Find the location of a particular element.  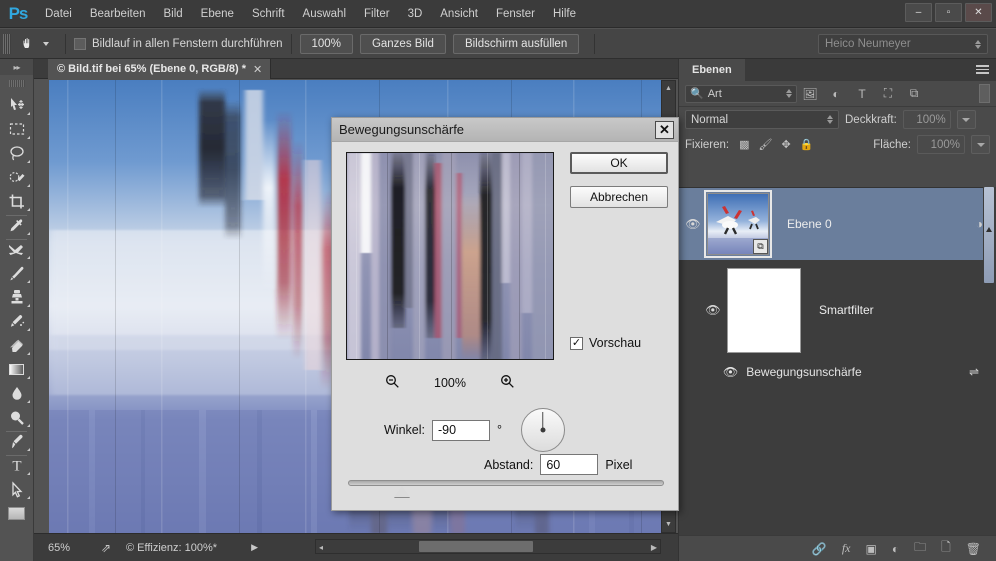

color-swatches is located at coordinates (16, 513).